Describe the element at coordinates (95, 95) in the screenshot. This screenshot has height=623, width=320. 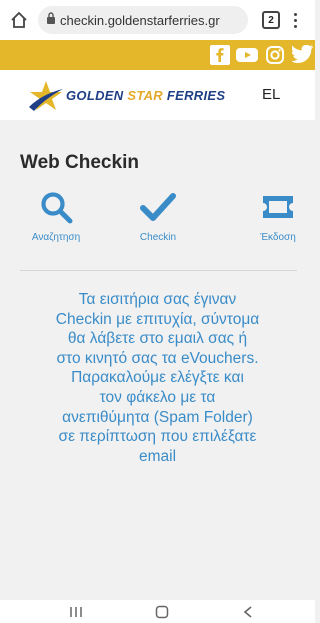
I see `logo-word-golden: GOLDEN` at that location.